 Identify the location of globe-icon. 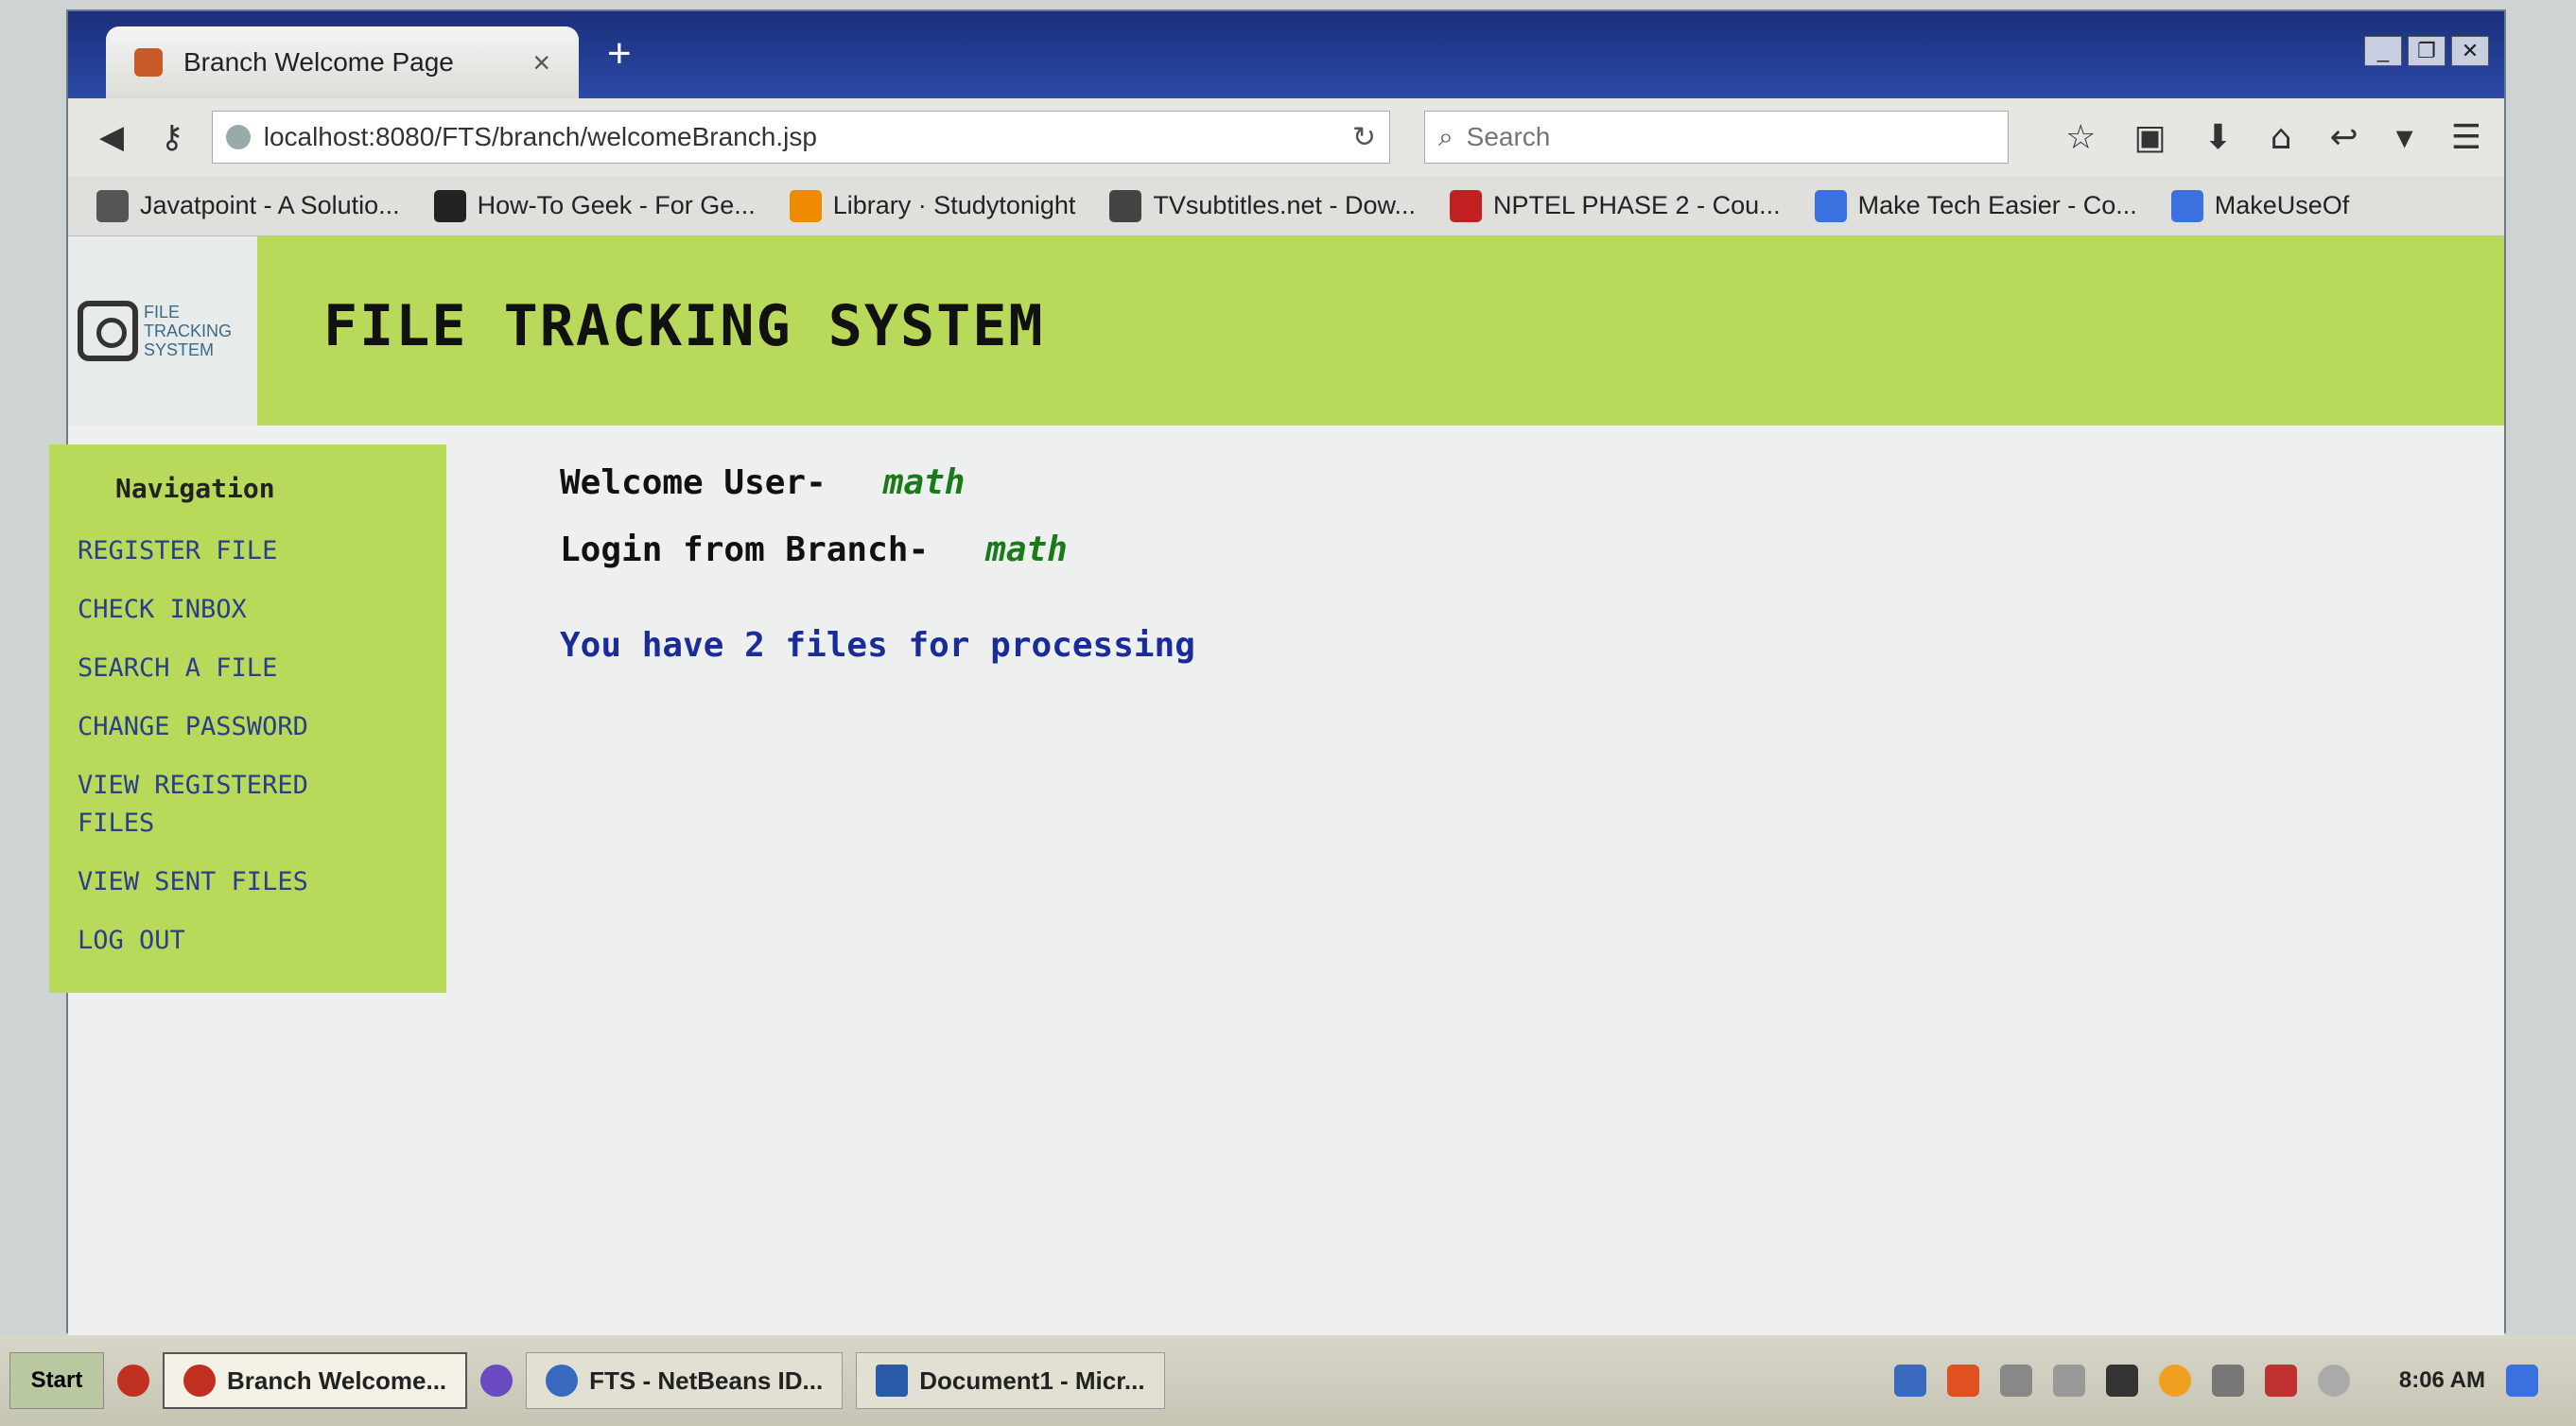
(238, 137).